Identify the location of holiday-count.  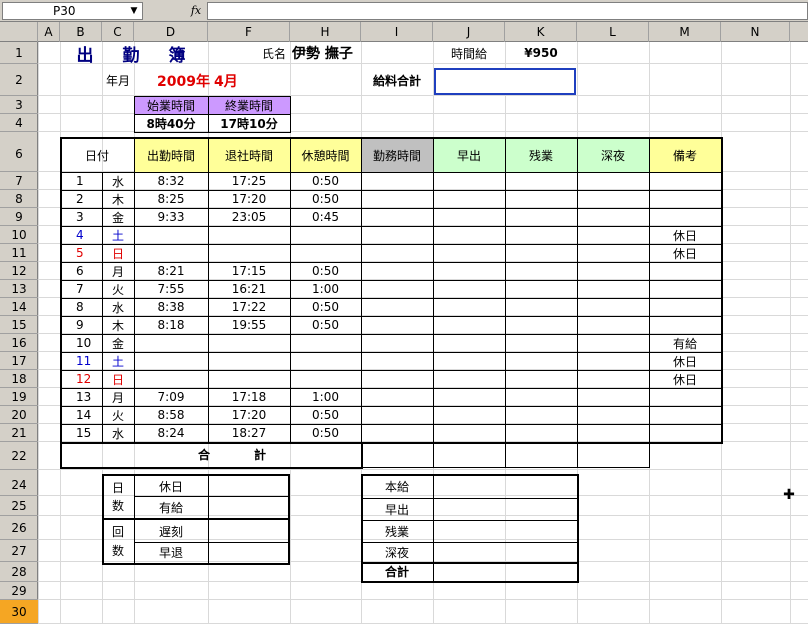
(248, 486).